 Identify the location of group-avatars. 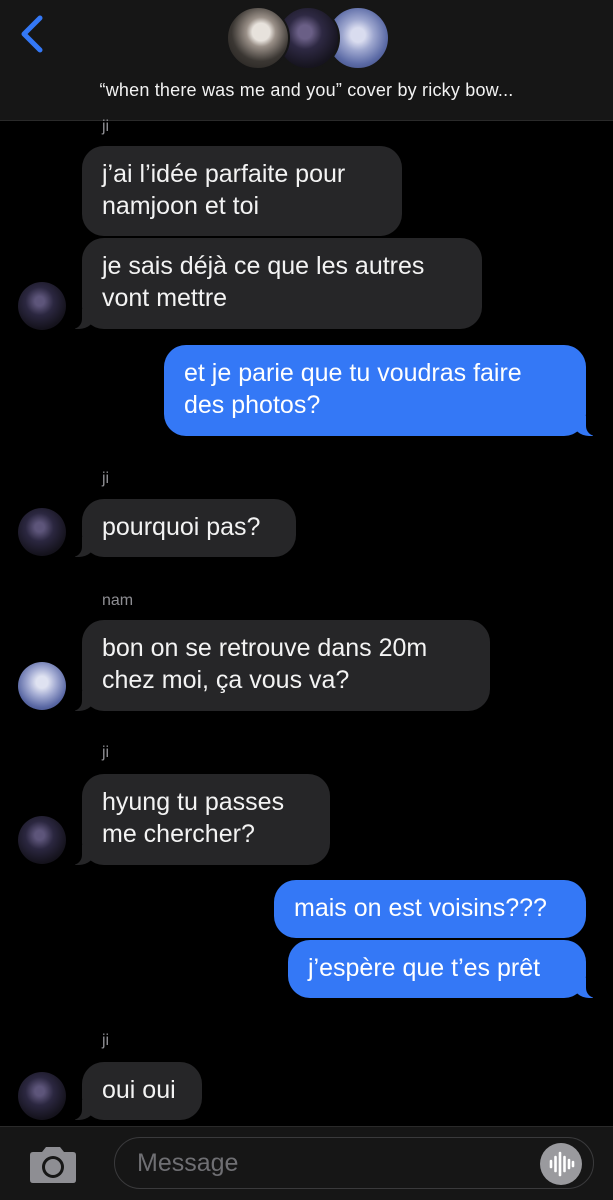
(311, 39).